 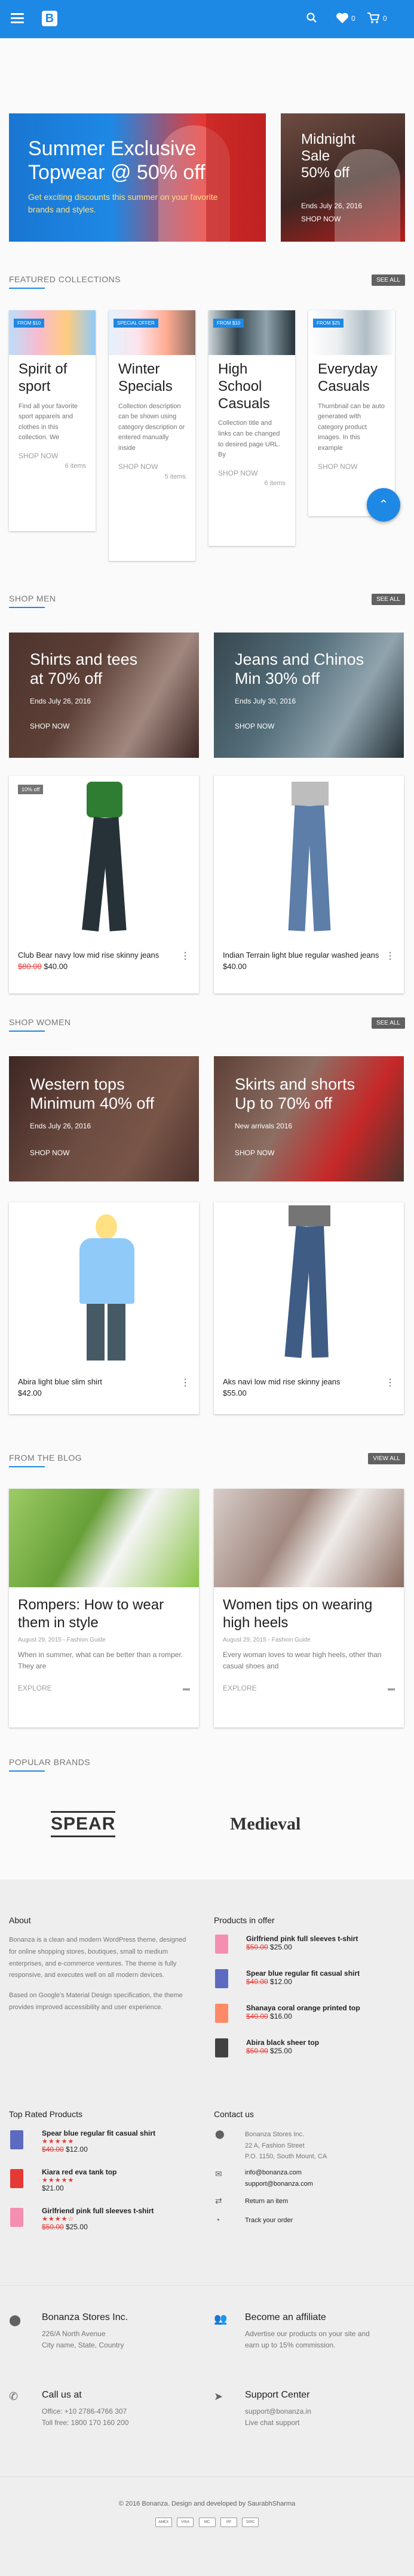 I want to click on current-price: $25.00, so click(x=281, y=1947).